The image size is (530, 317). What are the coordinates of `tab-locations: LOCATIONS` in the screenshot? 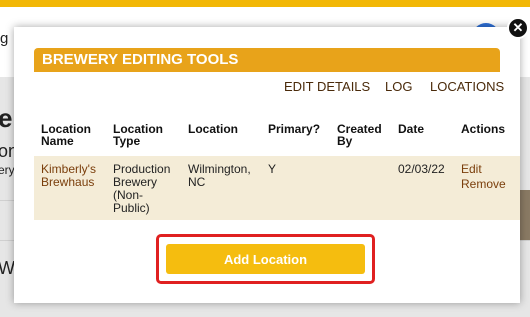 It's located at (467, 86).